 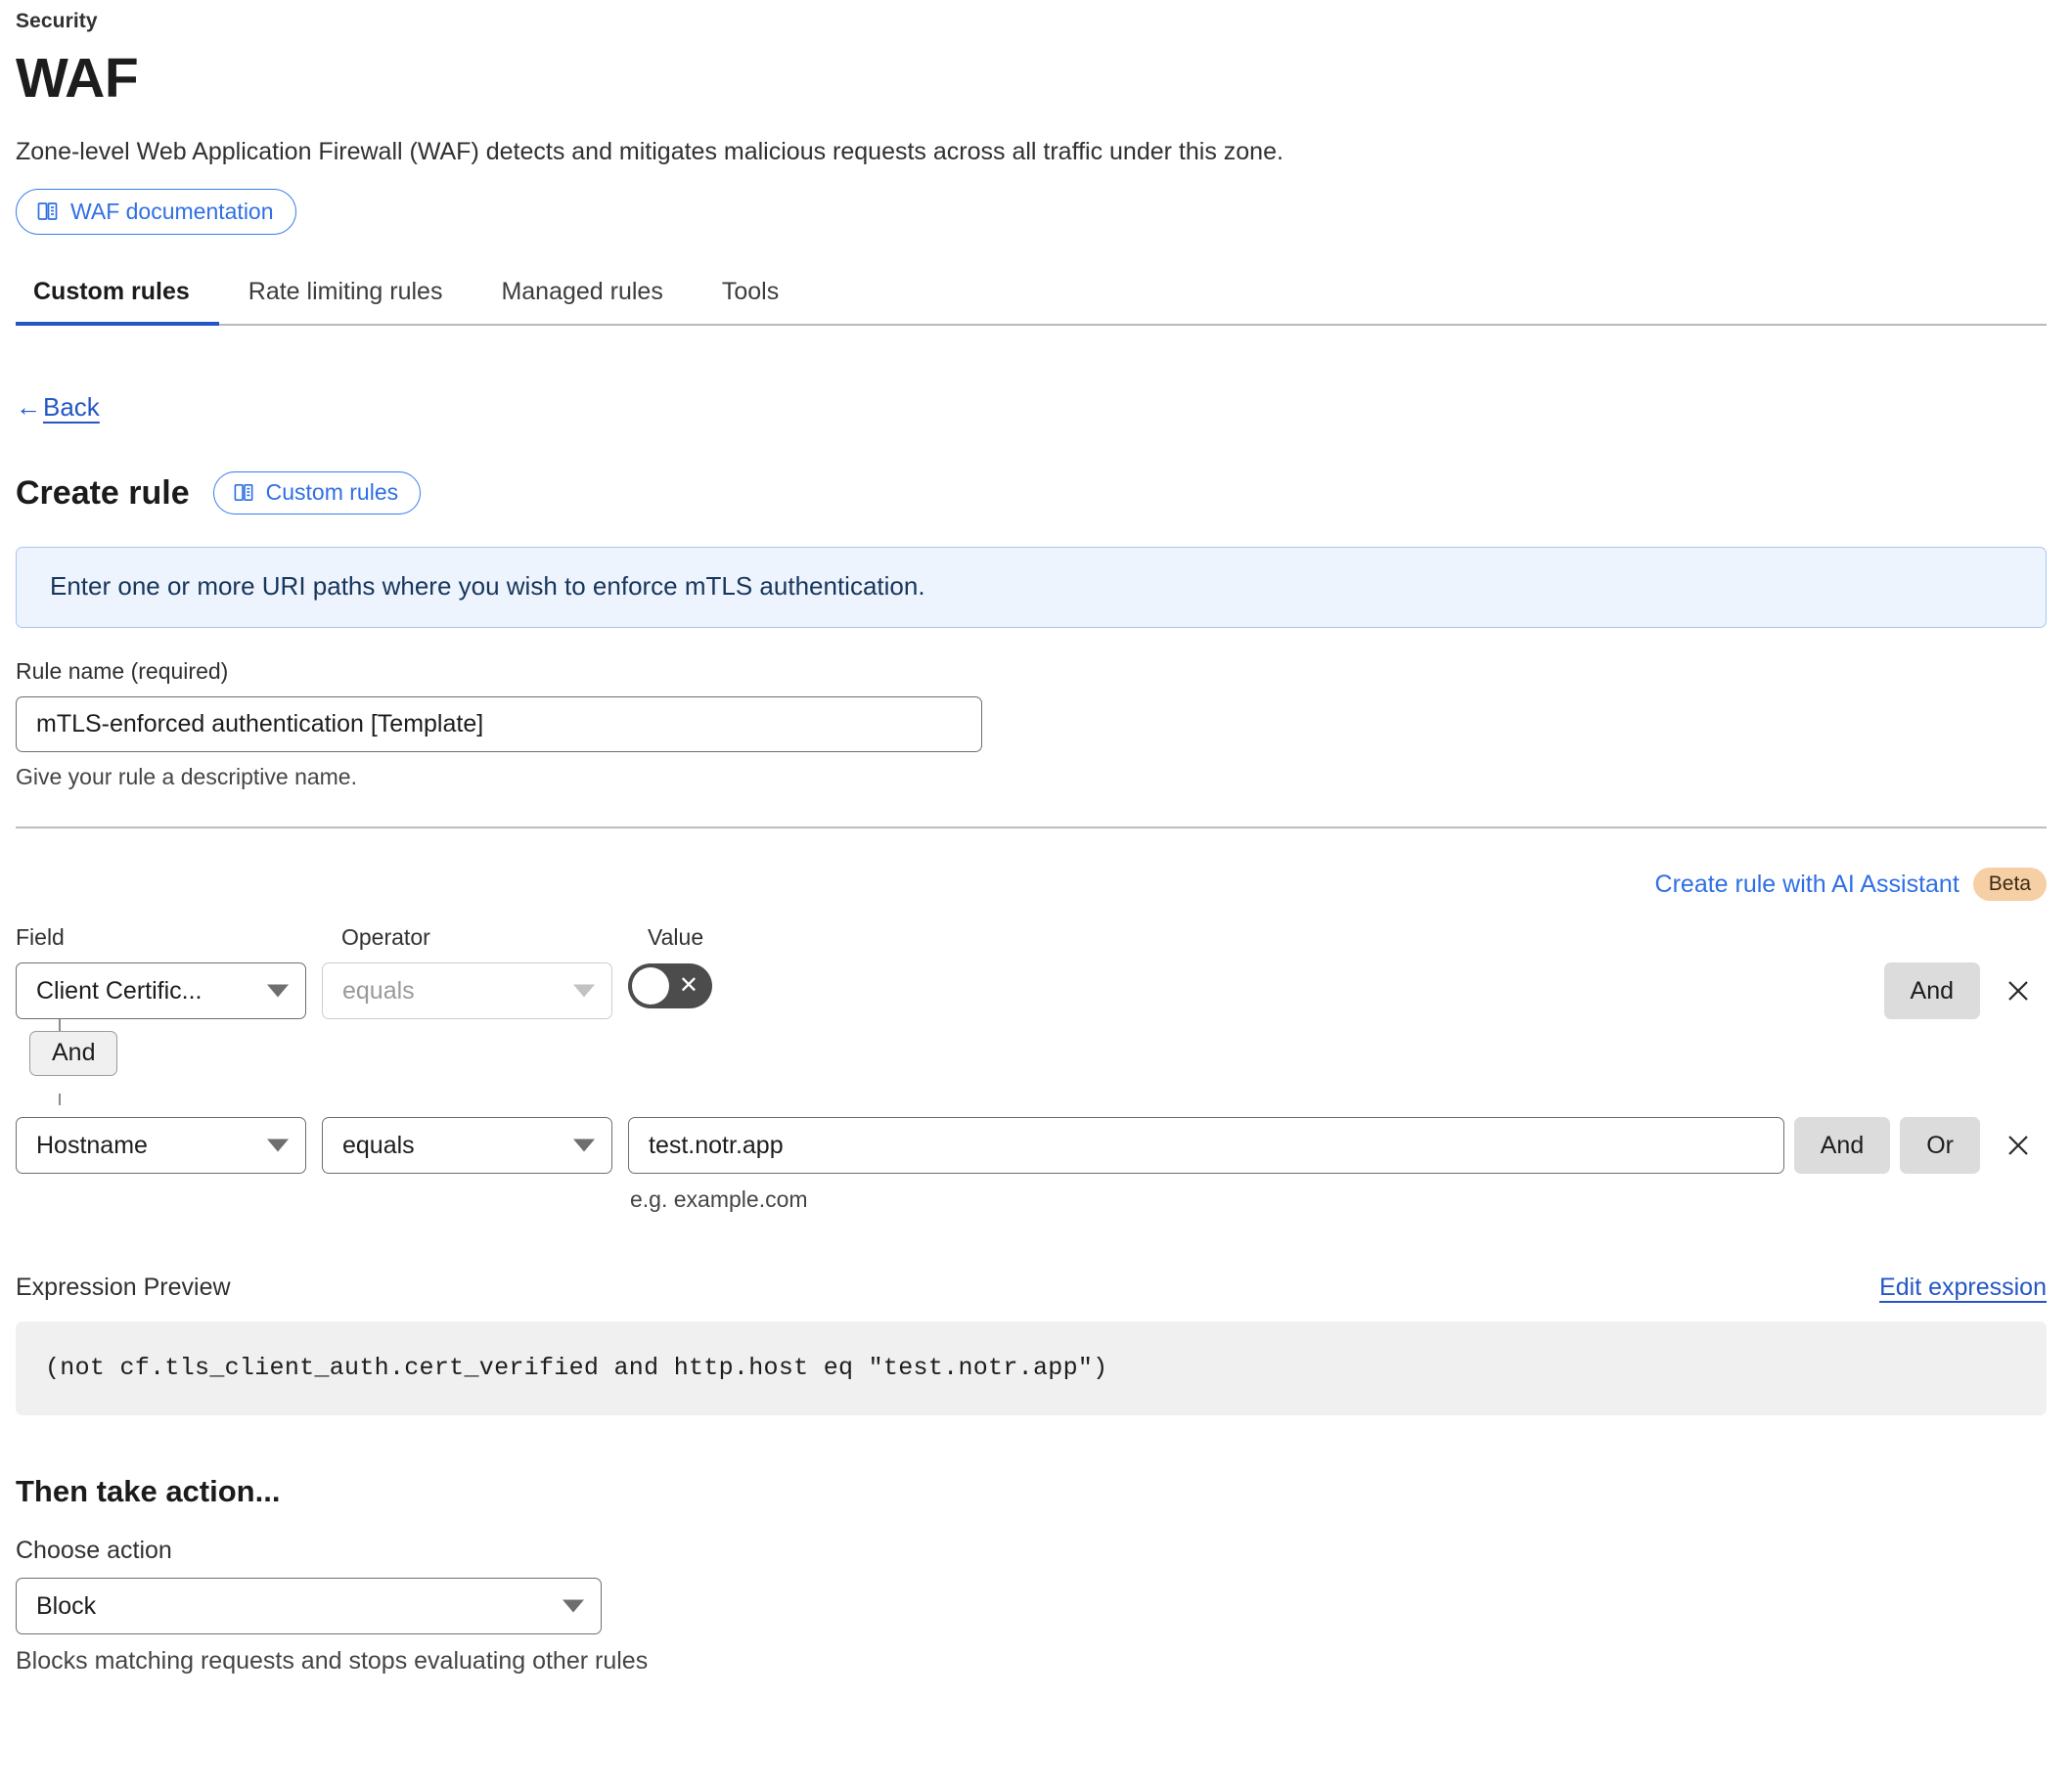 What do you see at coordinates (1031, 937) in the screenshot?
I see `condition-column-headers: Field Operator Value` at bounding box center [1031, 937].